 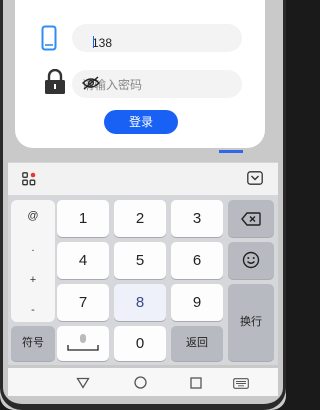 What do you see at coordinates (140, 302) in the screenshot?
I see `key-8: 8` at bounding box center [140, 302].